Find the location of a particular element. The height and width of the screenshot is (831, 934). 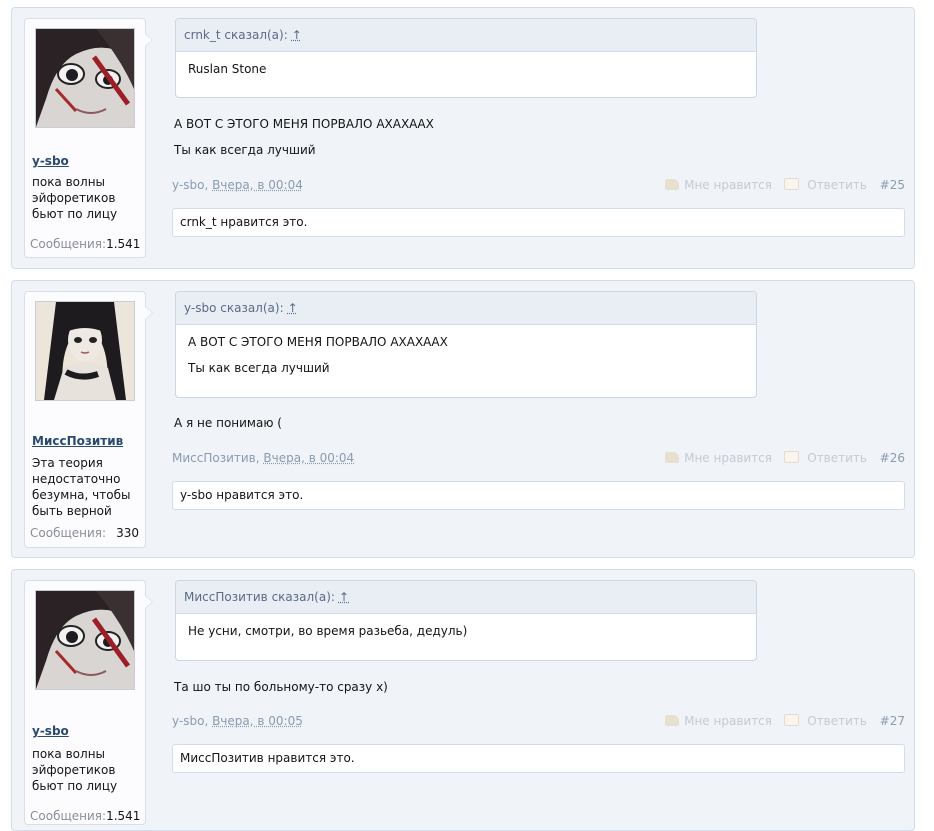

post-number-link: #25 is located at coordinates (892, 185).